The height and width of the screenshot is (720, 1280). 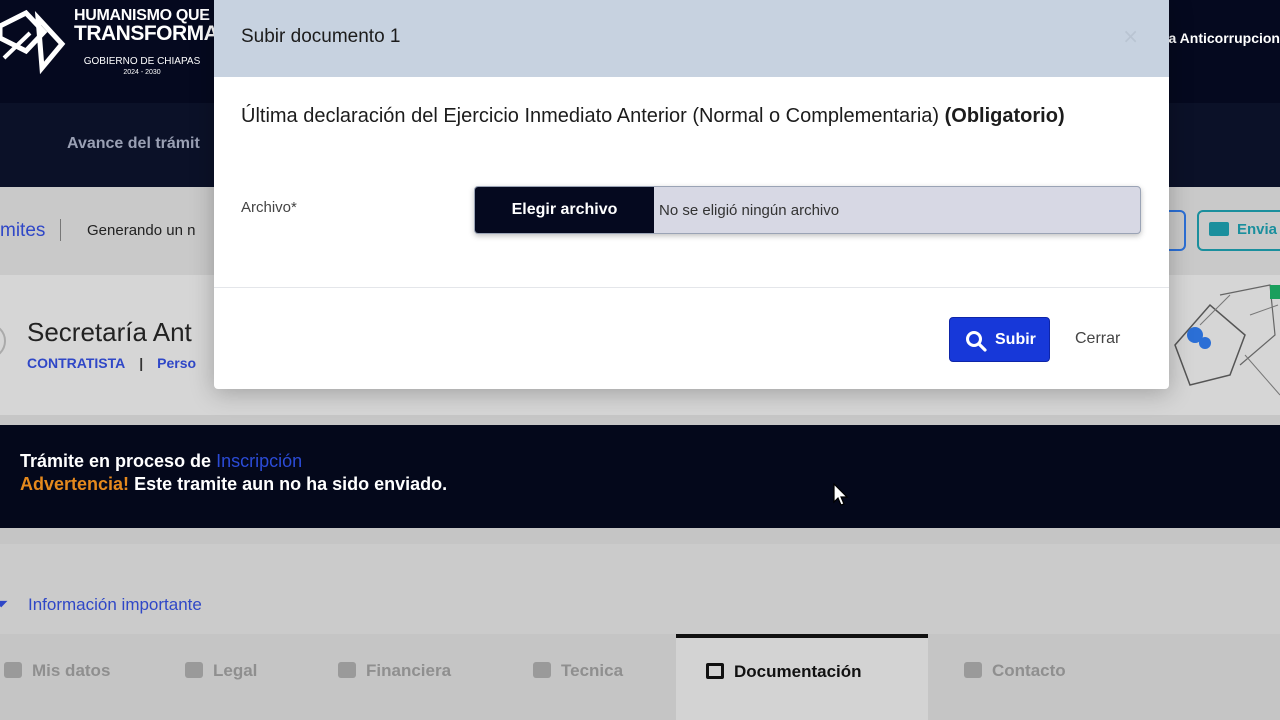 I want to click on search-icon, so click(x=976, y=341).